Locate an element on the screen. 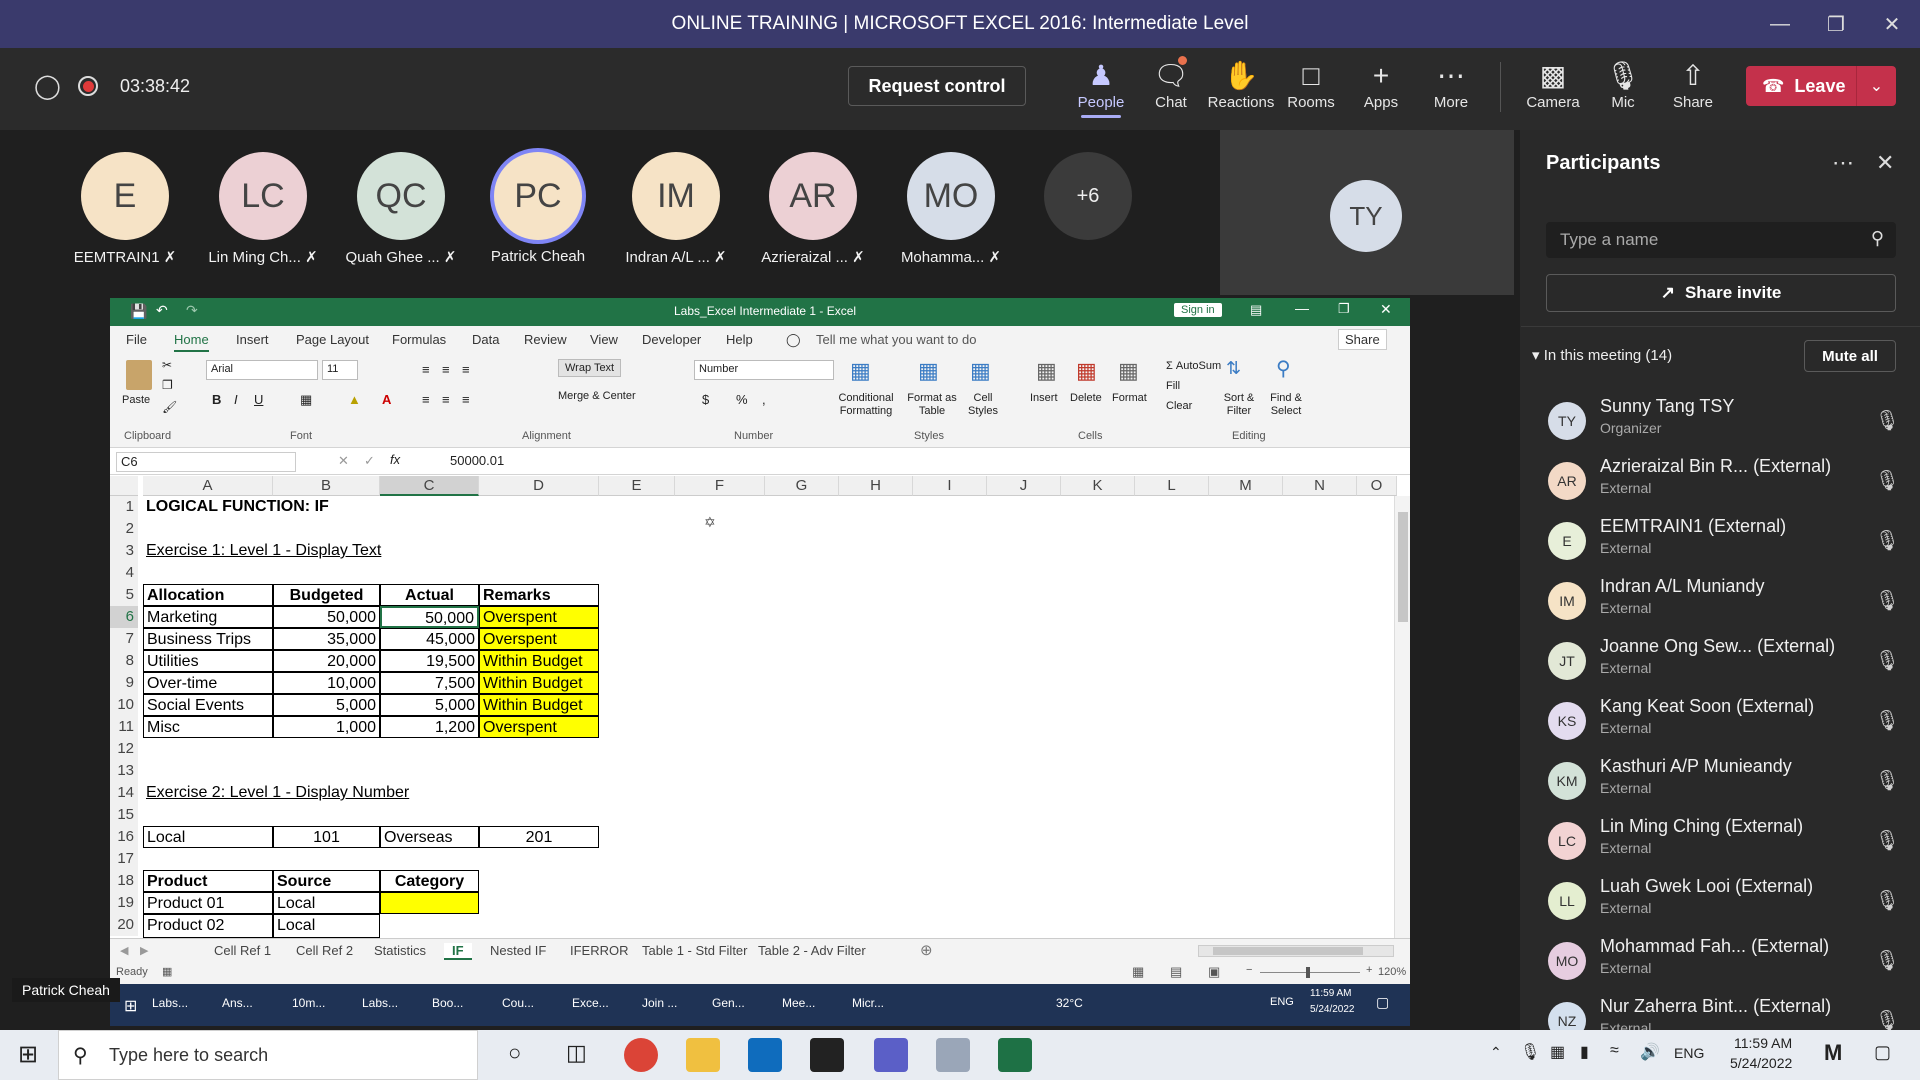 This screenshot has width=1920, height=1080. paste-button: Paste is located at coordinates (136, 400).